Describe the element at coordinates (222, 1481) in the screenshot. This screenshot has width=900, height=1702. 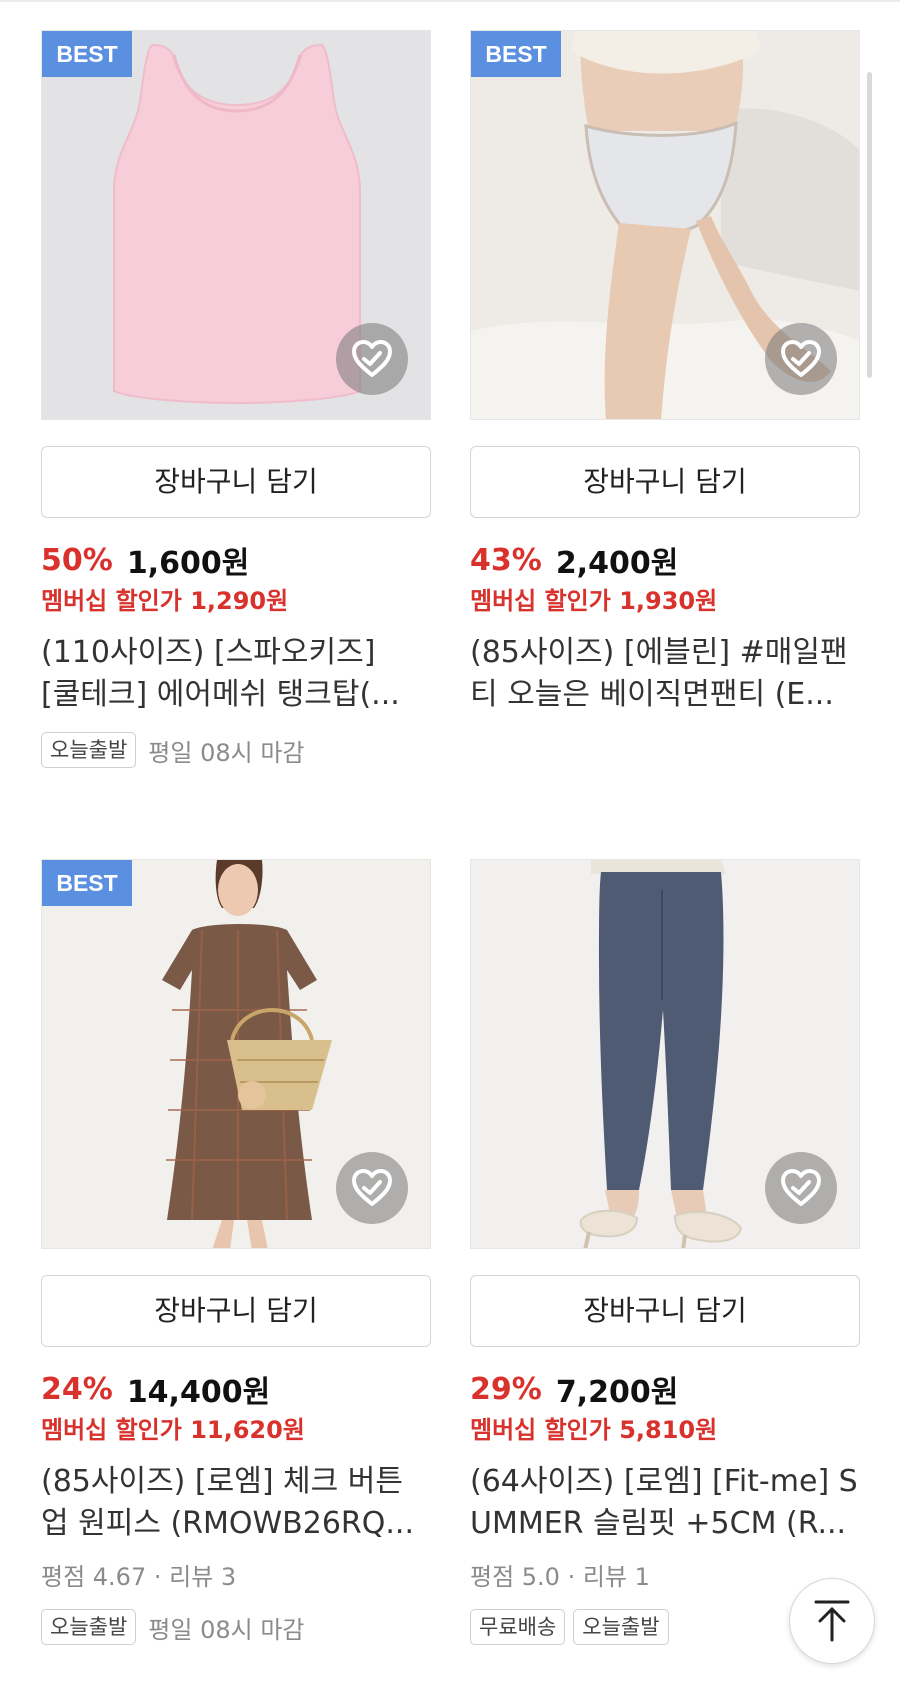
I see `title-line: (85사이즈) [로엠] 체크 버튼` at that location.